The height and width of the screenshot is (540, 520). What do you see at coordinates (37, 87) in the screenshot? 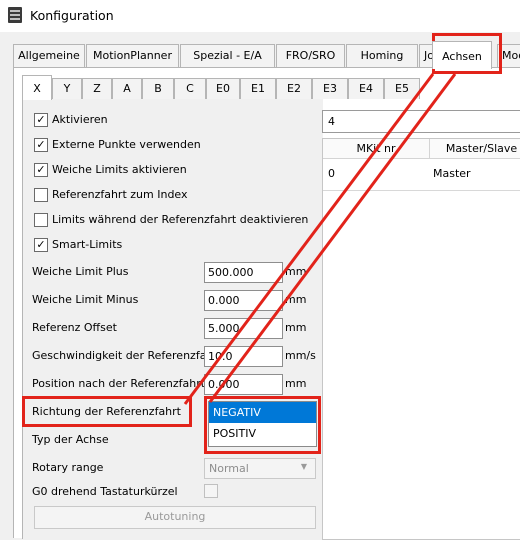
I see `axis-tab-x: X` at bounding box center [37, 87].